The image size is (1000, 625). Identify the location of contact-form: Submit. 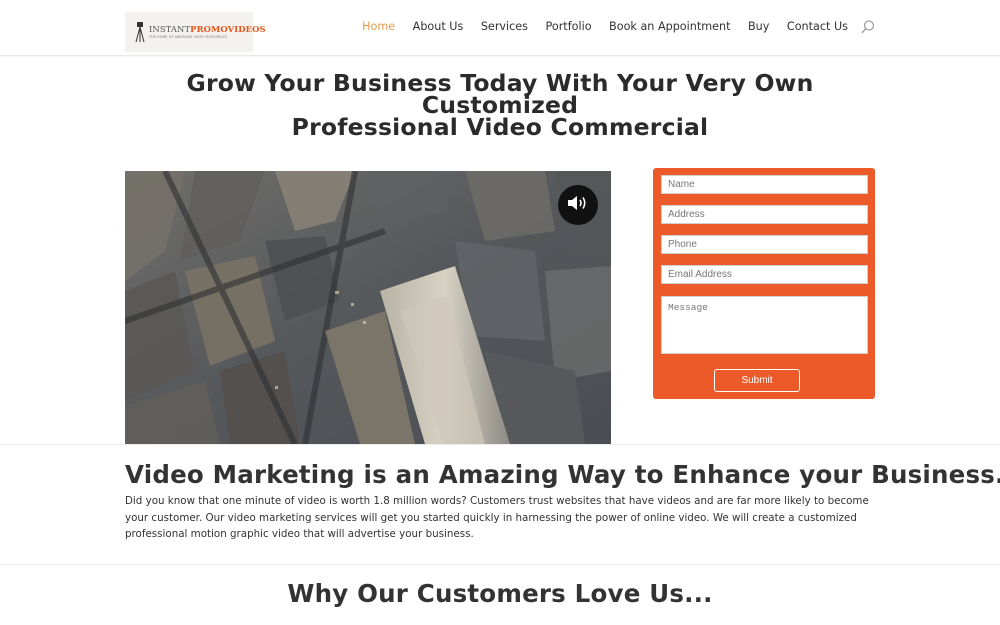
(764, 283).